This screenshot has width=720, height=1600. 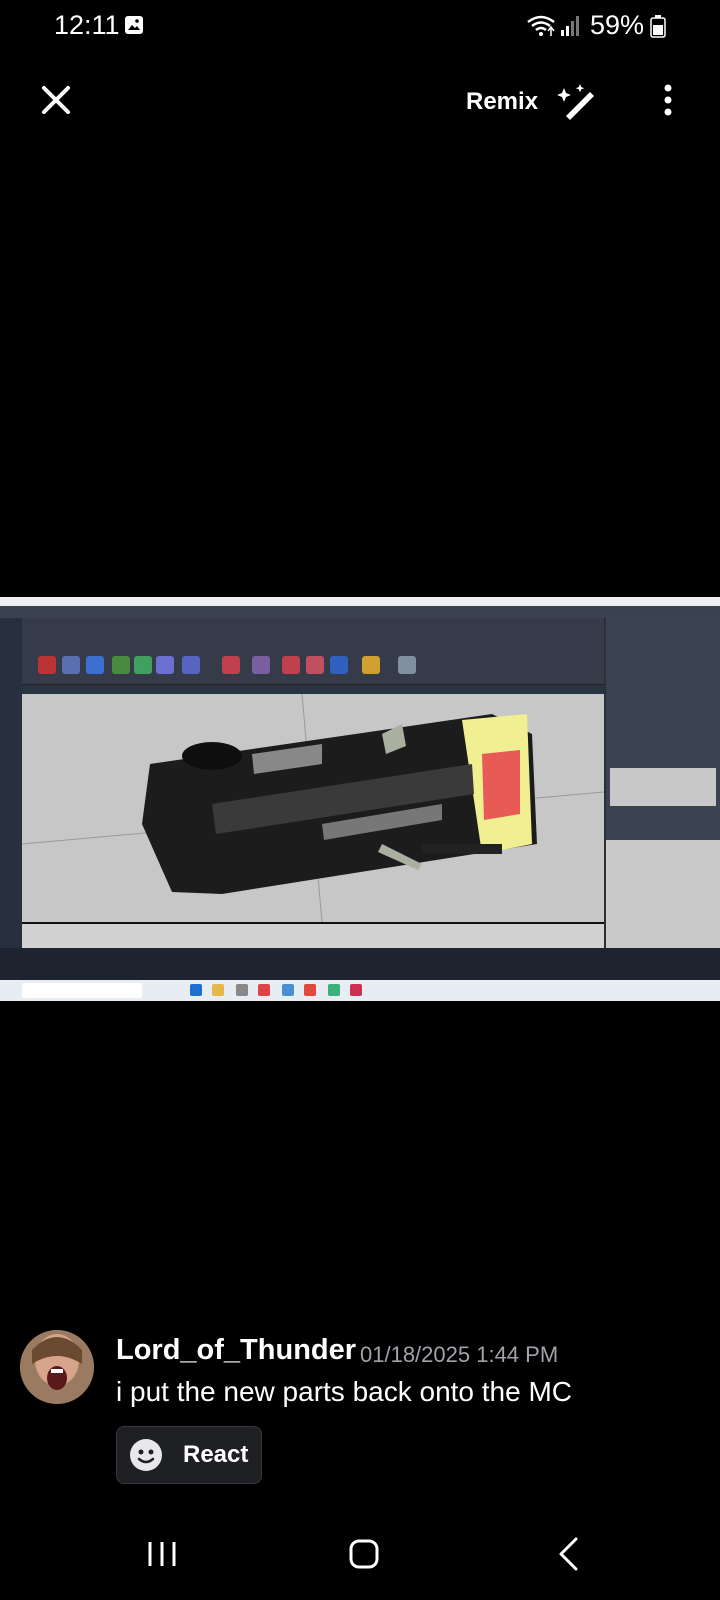 What do you see at coordinates (236, 1350) in the screenshot?
I see `message-username: Lord_of_Thunder` at bounding box center [236, 1350].